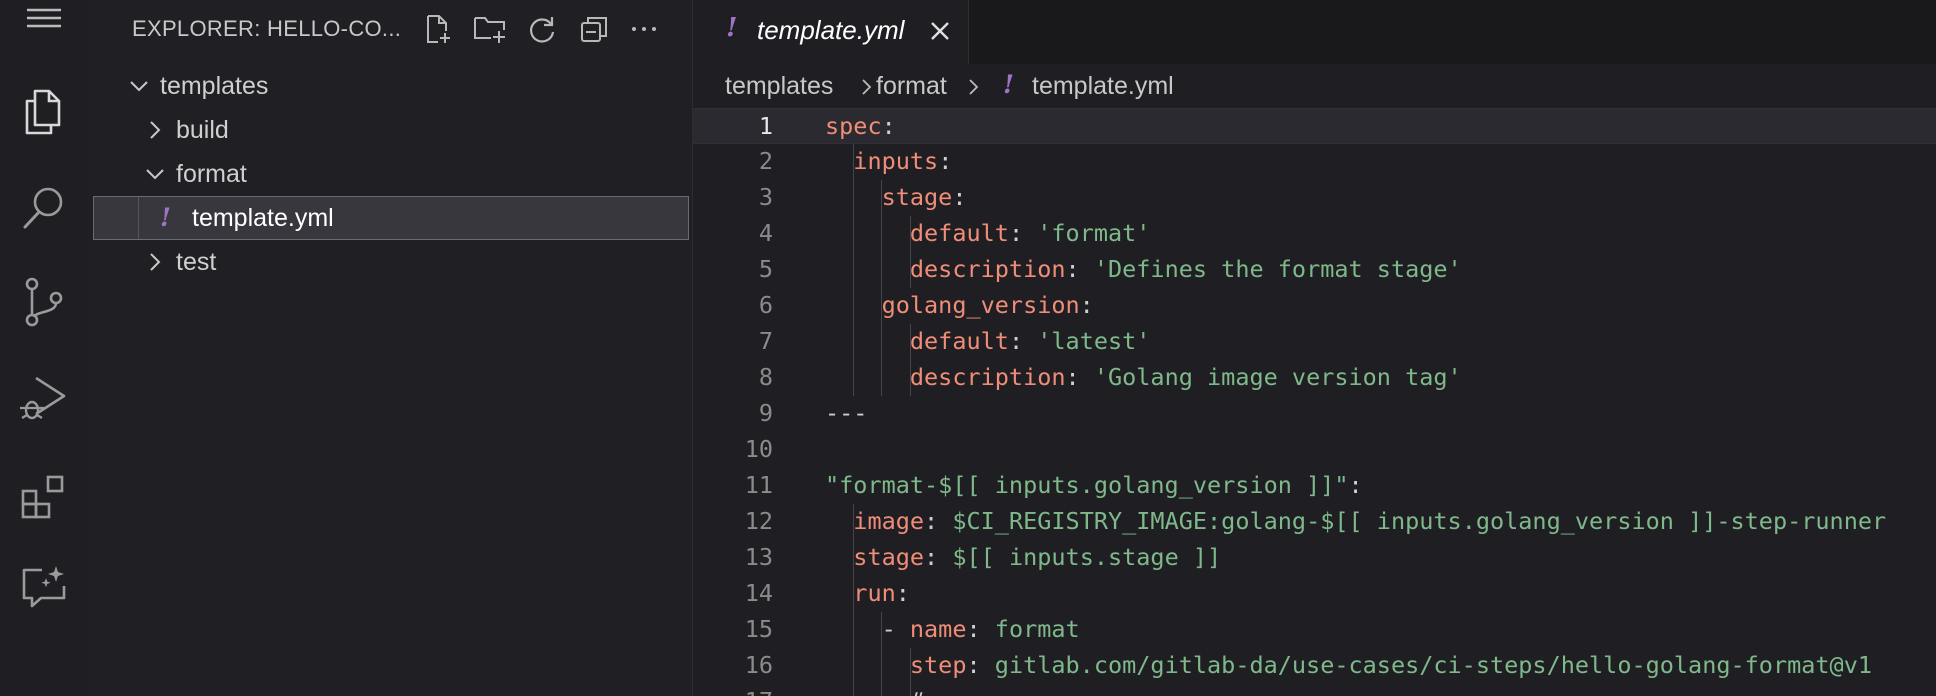 The image size is (1936, 696). Describe the element at coordinates (390, 86) in the screenshot. I see `tree-item-templates: templates` at that location.